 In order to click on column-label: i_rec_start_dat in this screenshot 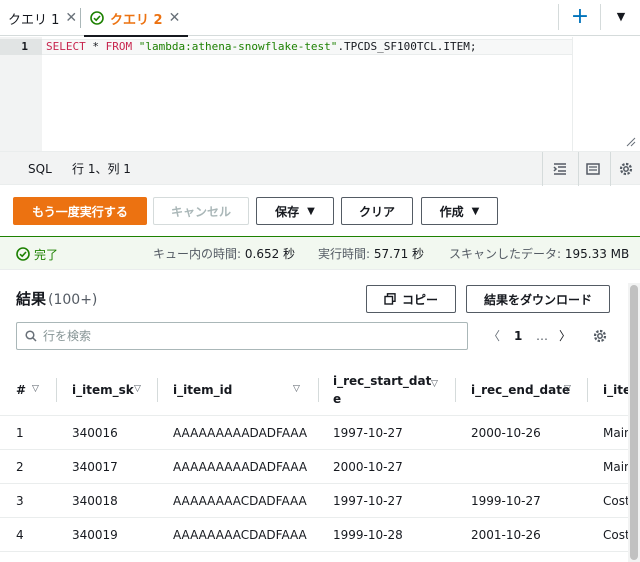, I will do `click(382, 381)`.